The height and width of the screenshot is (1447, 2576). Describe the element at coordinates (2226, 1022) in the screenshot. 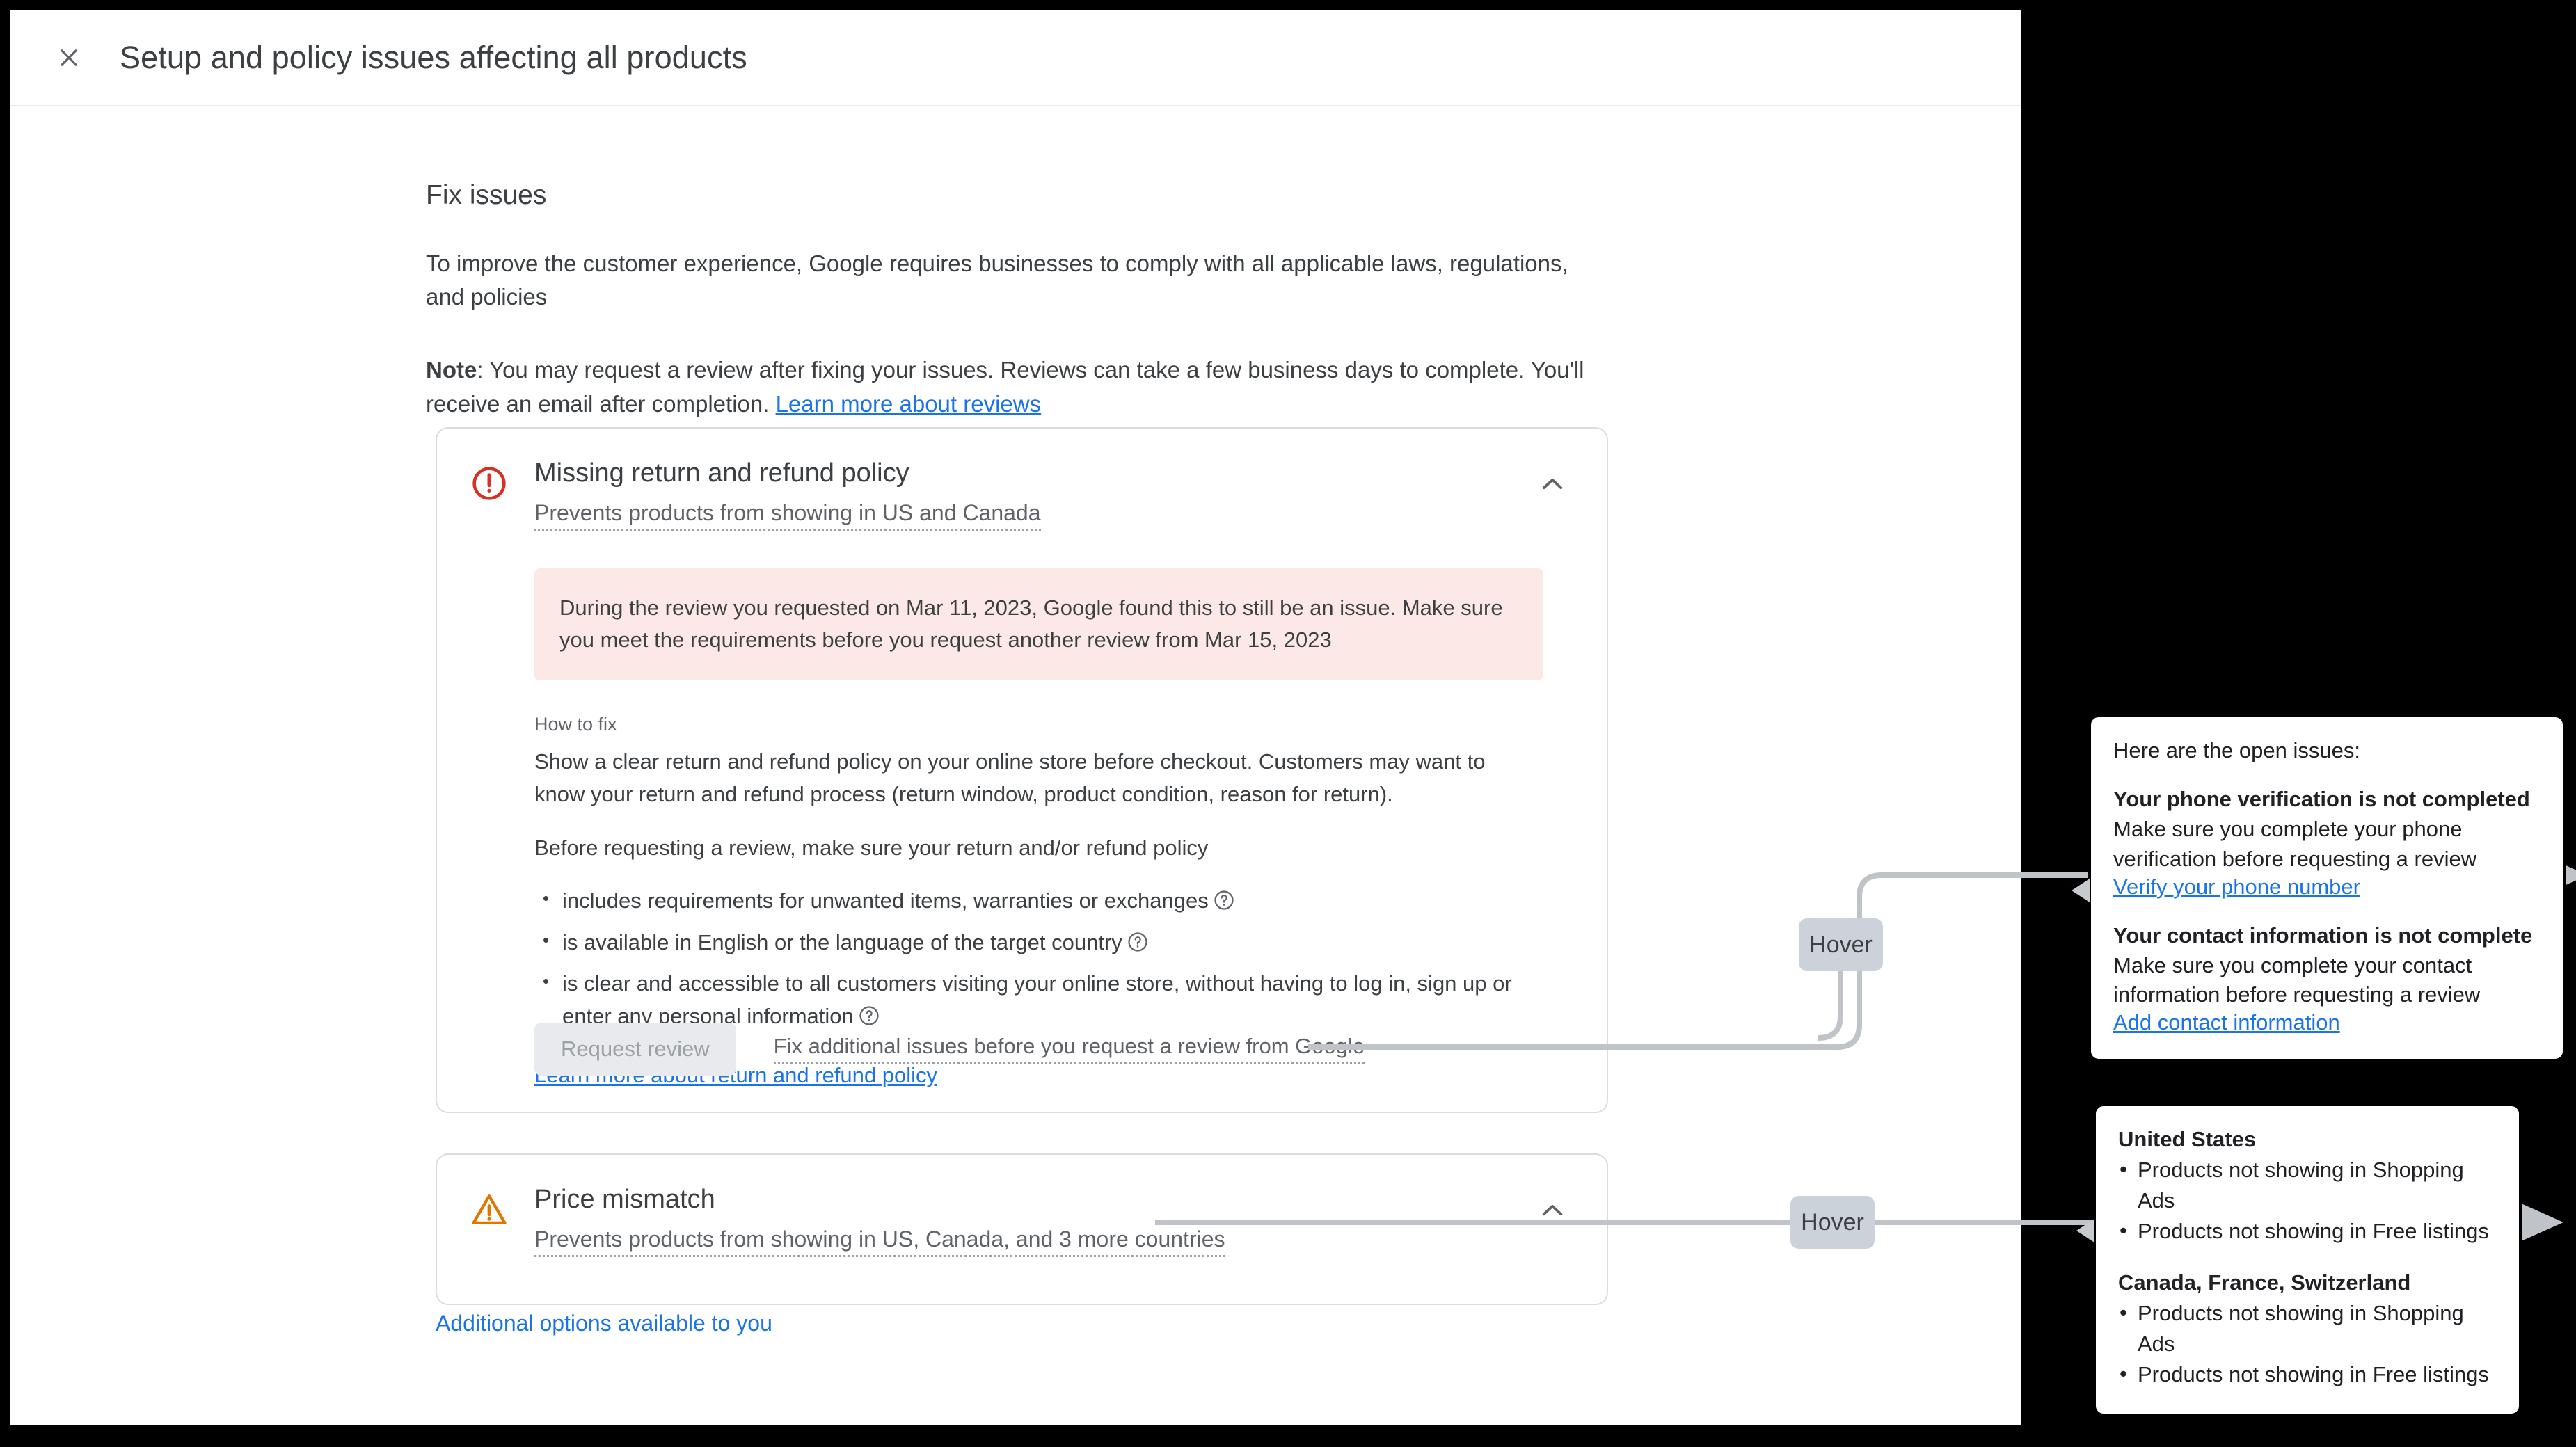

I see `add-contact-information-link: Add contact information` at that location.